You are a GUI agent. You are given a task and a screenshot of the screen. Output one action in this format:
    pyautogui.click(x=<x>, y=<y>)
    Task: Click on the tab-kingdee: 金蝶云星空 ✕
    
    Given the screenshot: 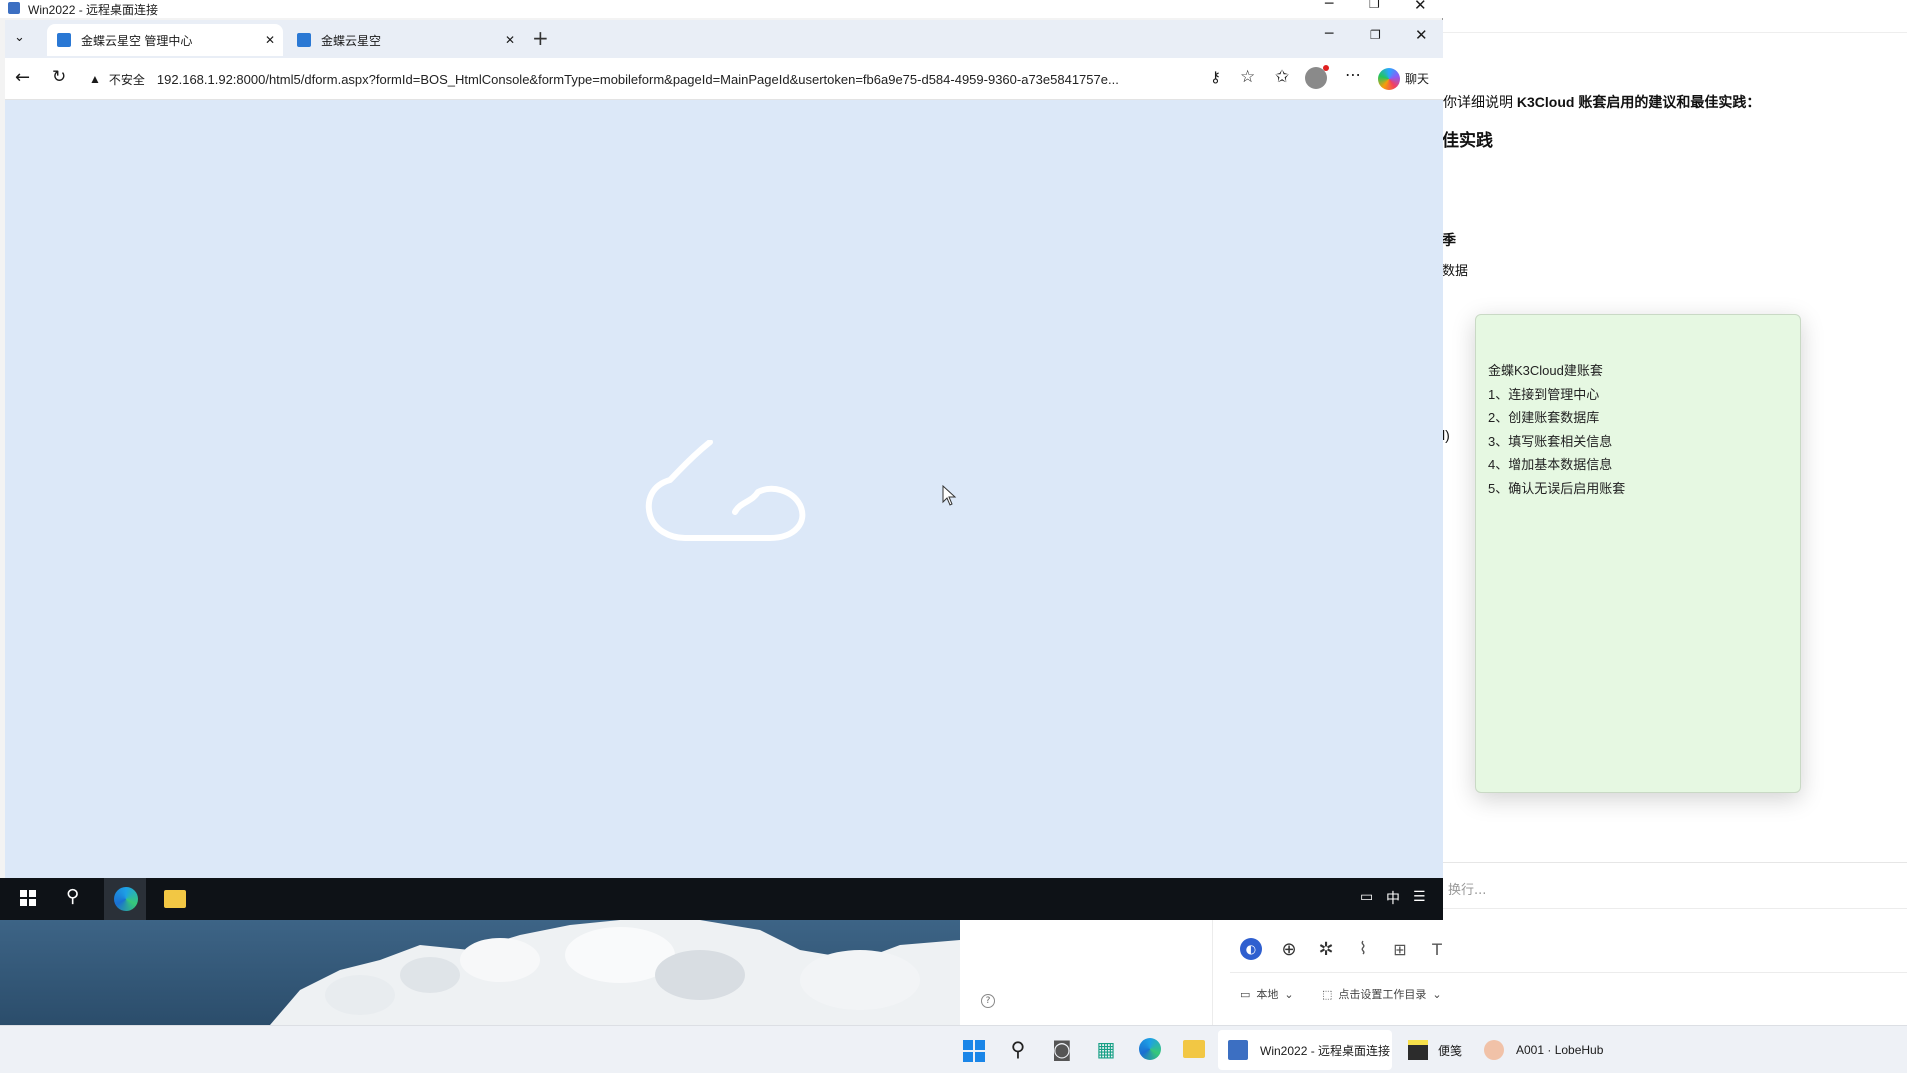 What is the action you would take?
    pyautogui.click(x=405, y=40)
    